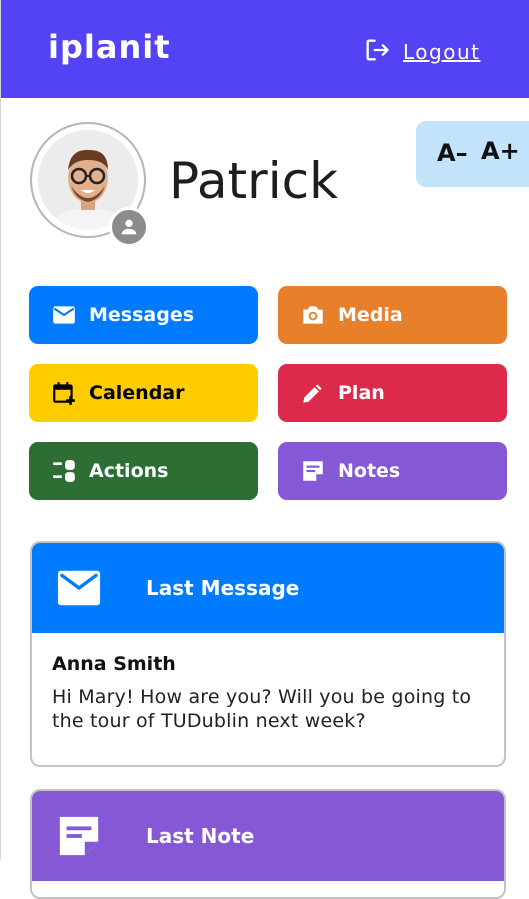 The image size is (529, 899). What do you see at coordinates (265, 49) in the screenshot?
I see `app-header: iplanit Logout` at bounding box center [265, 49].